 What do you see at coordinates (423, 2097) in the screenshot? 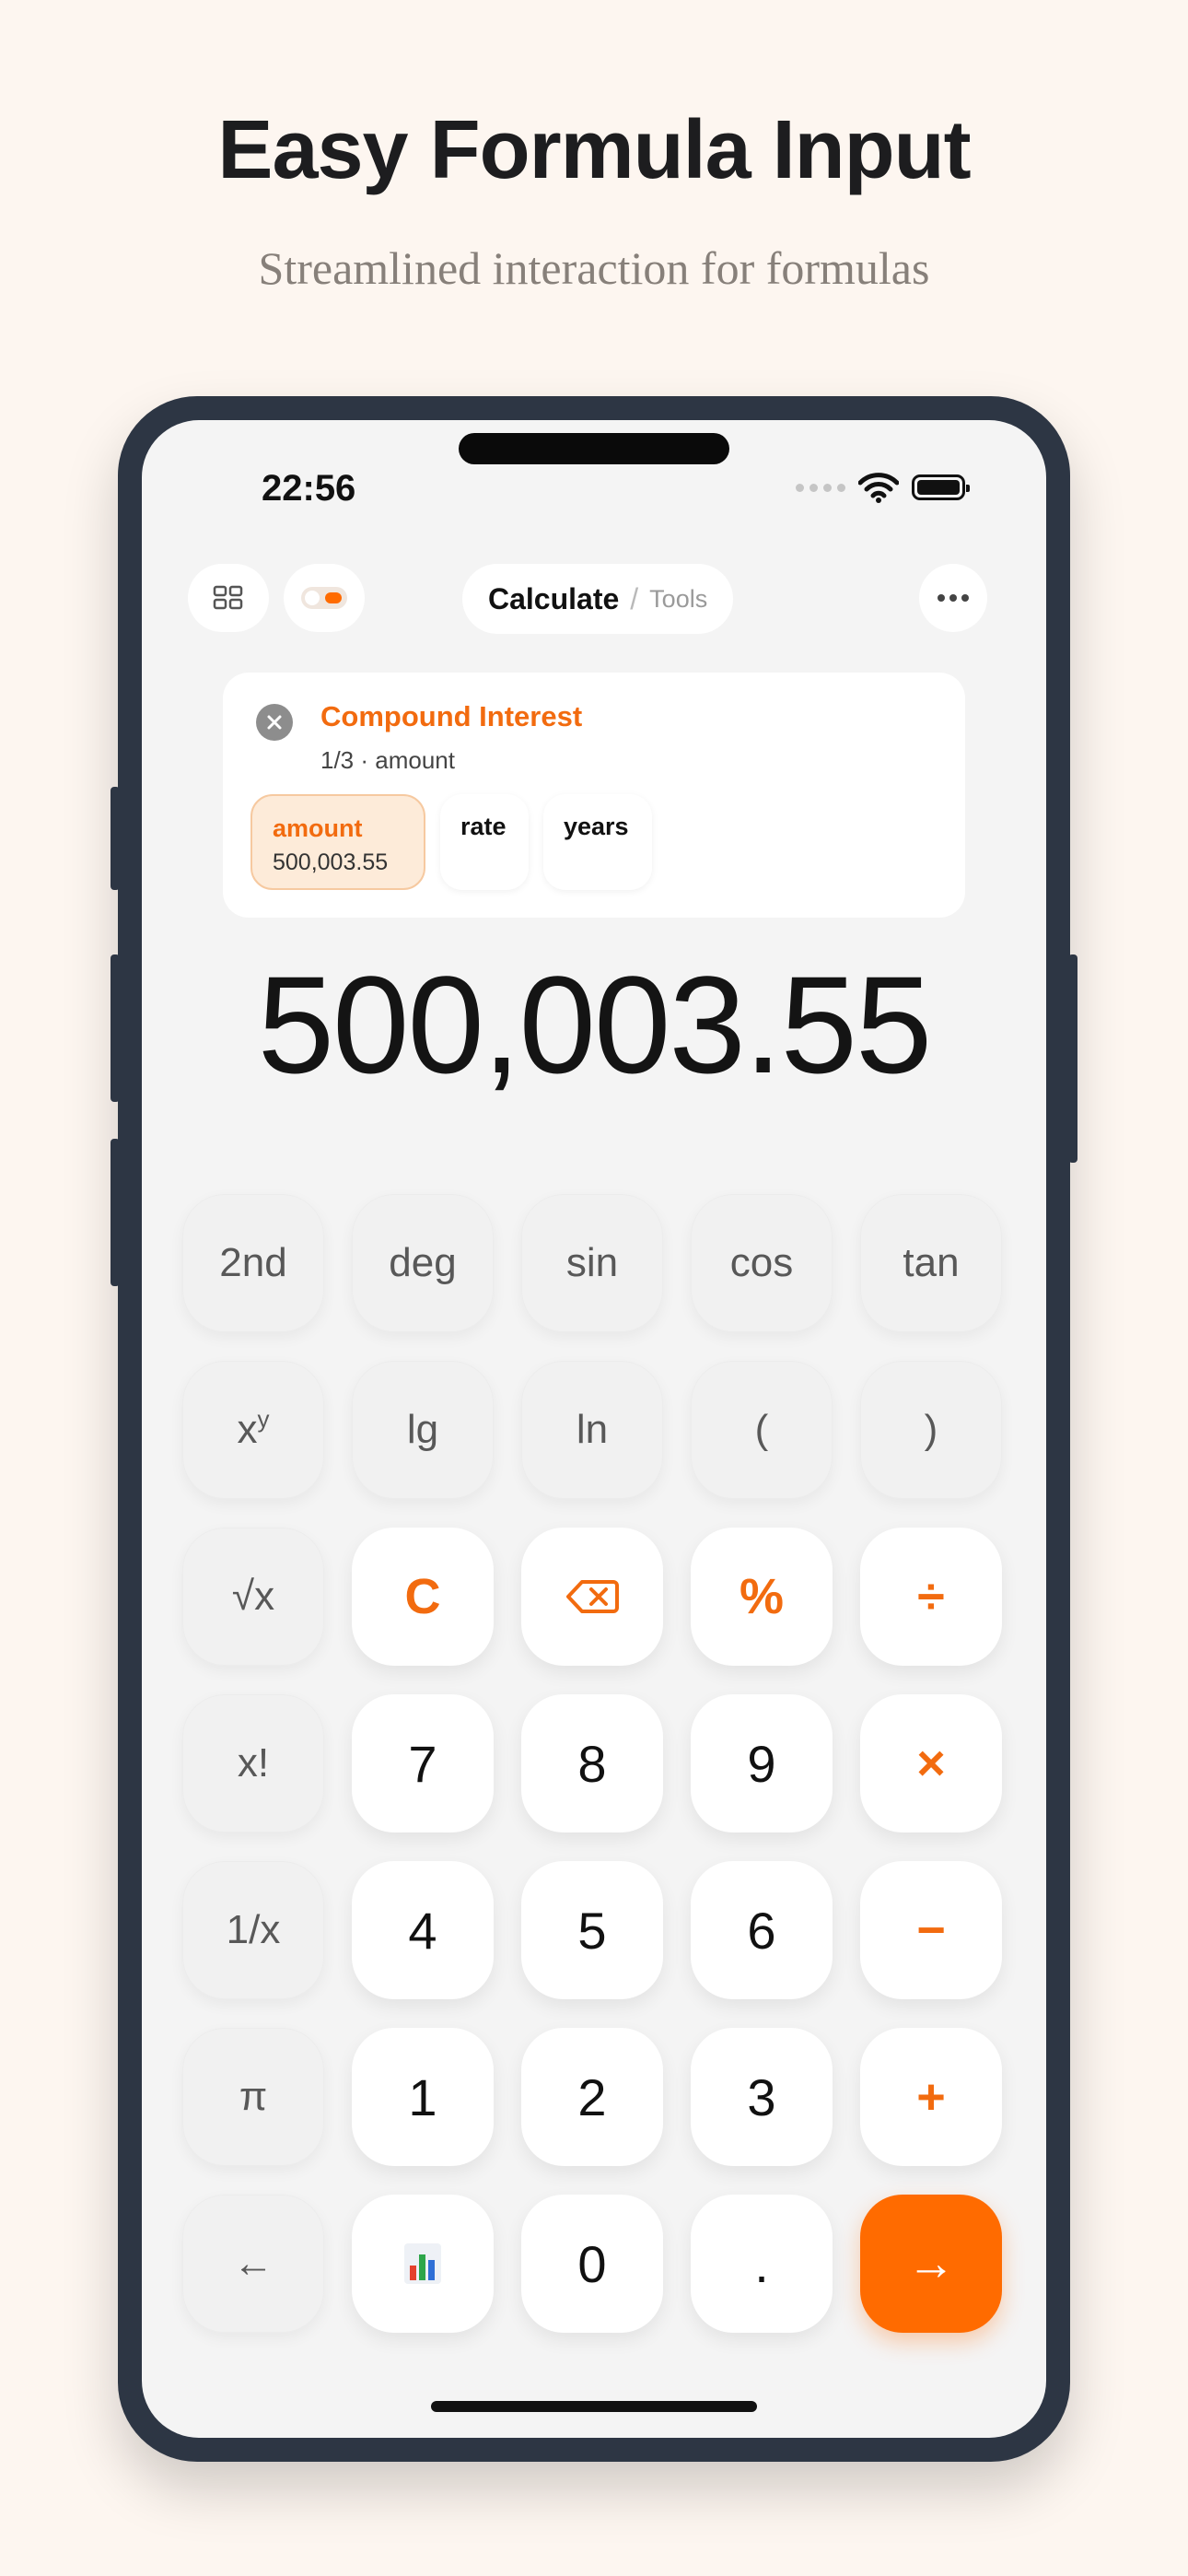
I see `key-1: 1` at bounding box center [423, 2097].